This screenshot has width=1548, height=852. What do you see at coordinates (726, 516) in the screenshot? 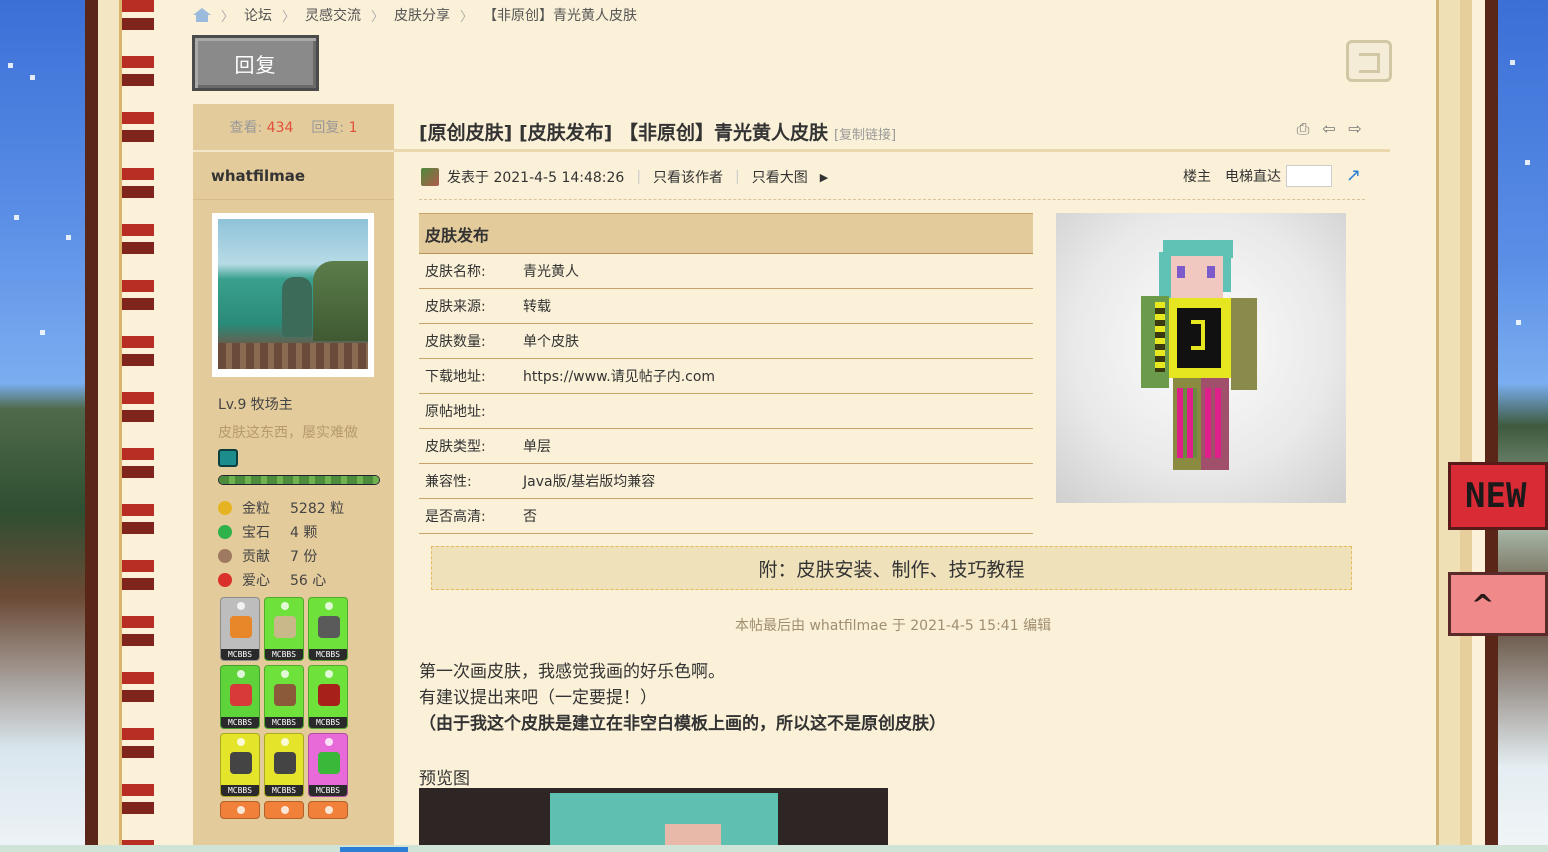
I see `skin-info-row: 是否高清: 否` at bounding box center [726, 516].